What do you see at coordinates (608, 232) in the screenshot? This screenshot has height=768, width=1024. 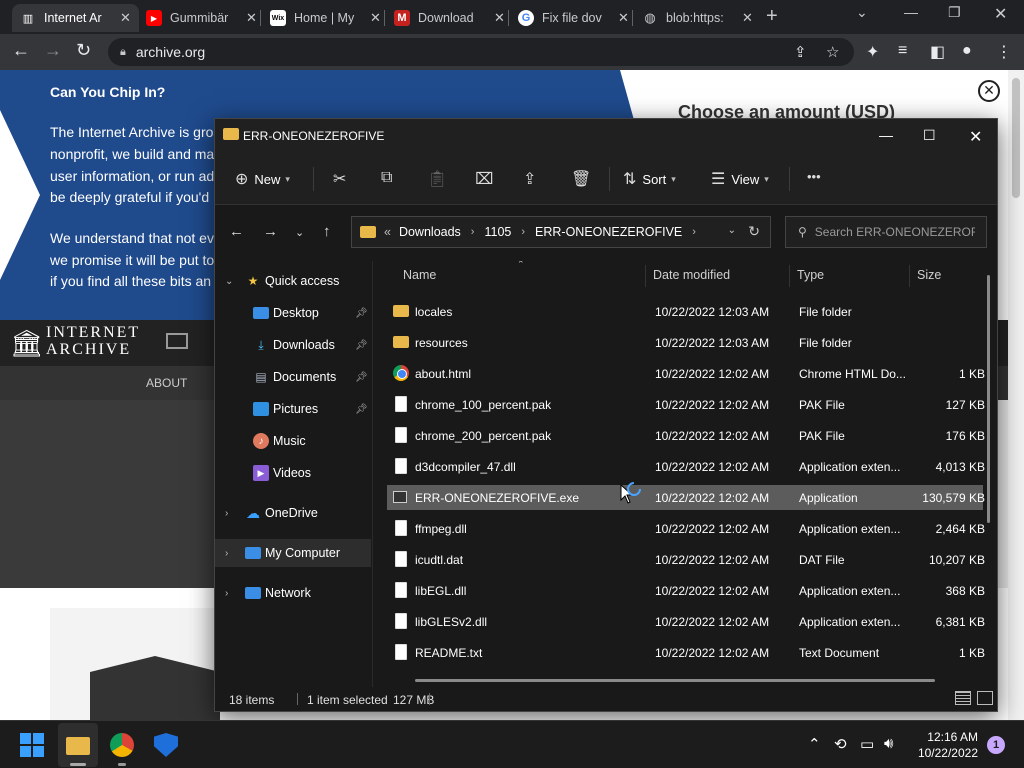 I see `breadcrumb-current-folder: ERR-ONEONEZEROFIVE` at bounding box center [608, 232].